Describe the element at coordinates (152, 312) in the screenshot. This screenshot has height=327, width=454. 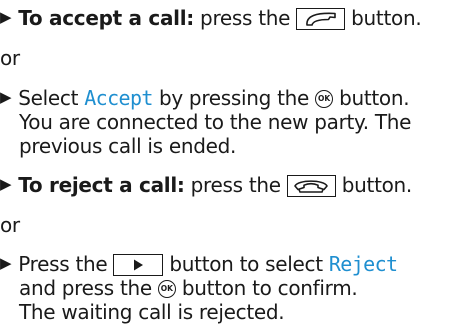
I see `select-reject-line-3: The waiting call is rejected.` at that location.